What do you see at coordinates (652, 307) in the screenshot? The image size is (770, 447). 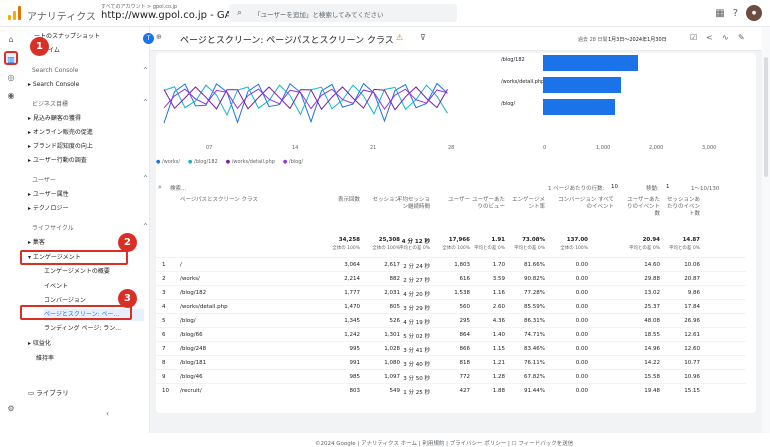 I see `table-cell: 25.37` at bounding box center [652, 307].